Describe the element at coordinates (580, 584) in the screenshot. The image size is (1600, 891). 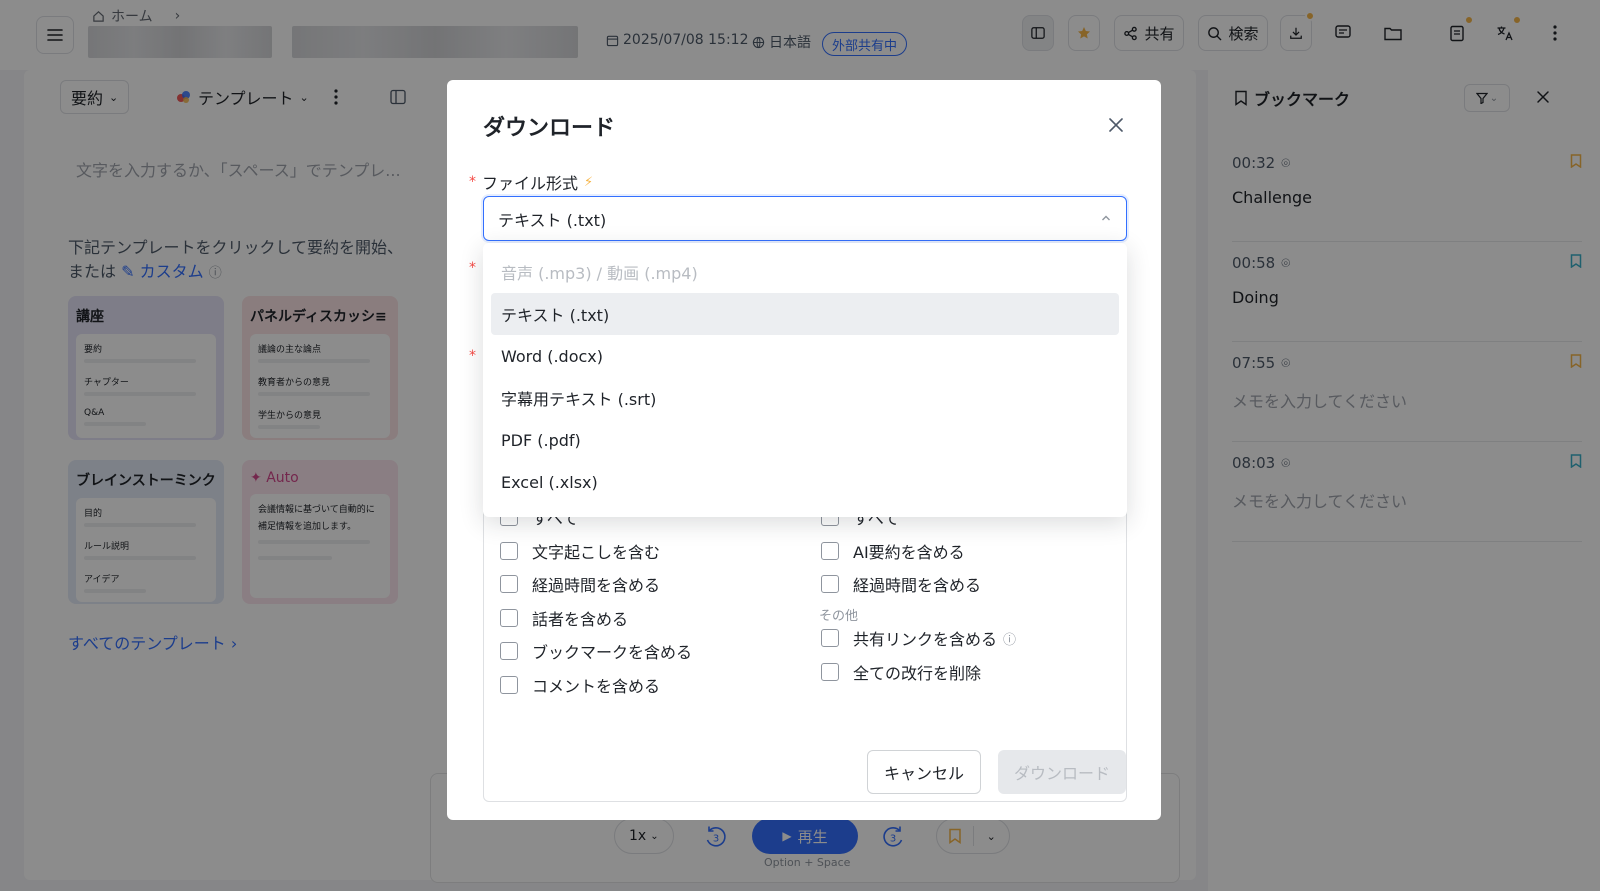
I see `option-include-elapsed-time: 経過時間を含める` at that location.